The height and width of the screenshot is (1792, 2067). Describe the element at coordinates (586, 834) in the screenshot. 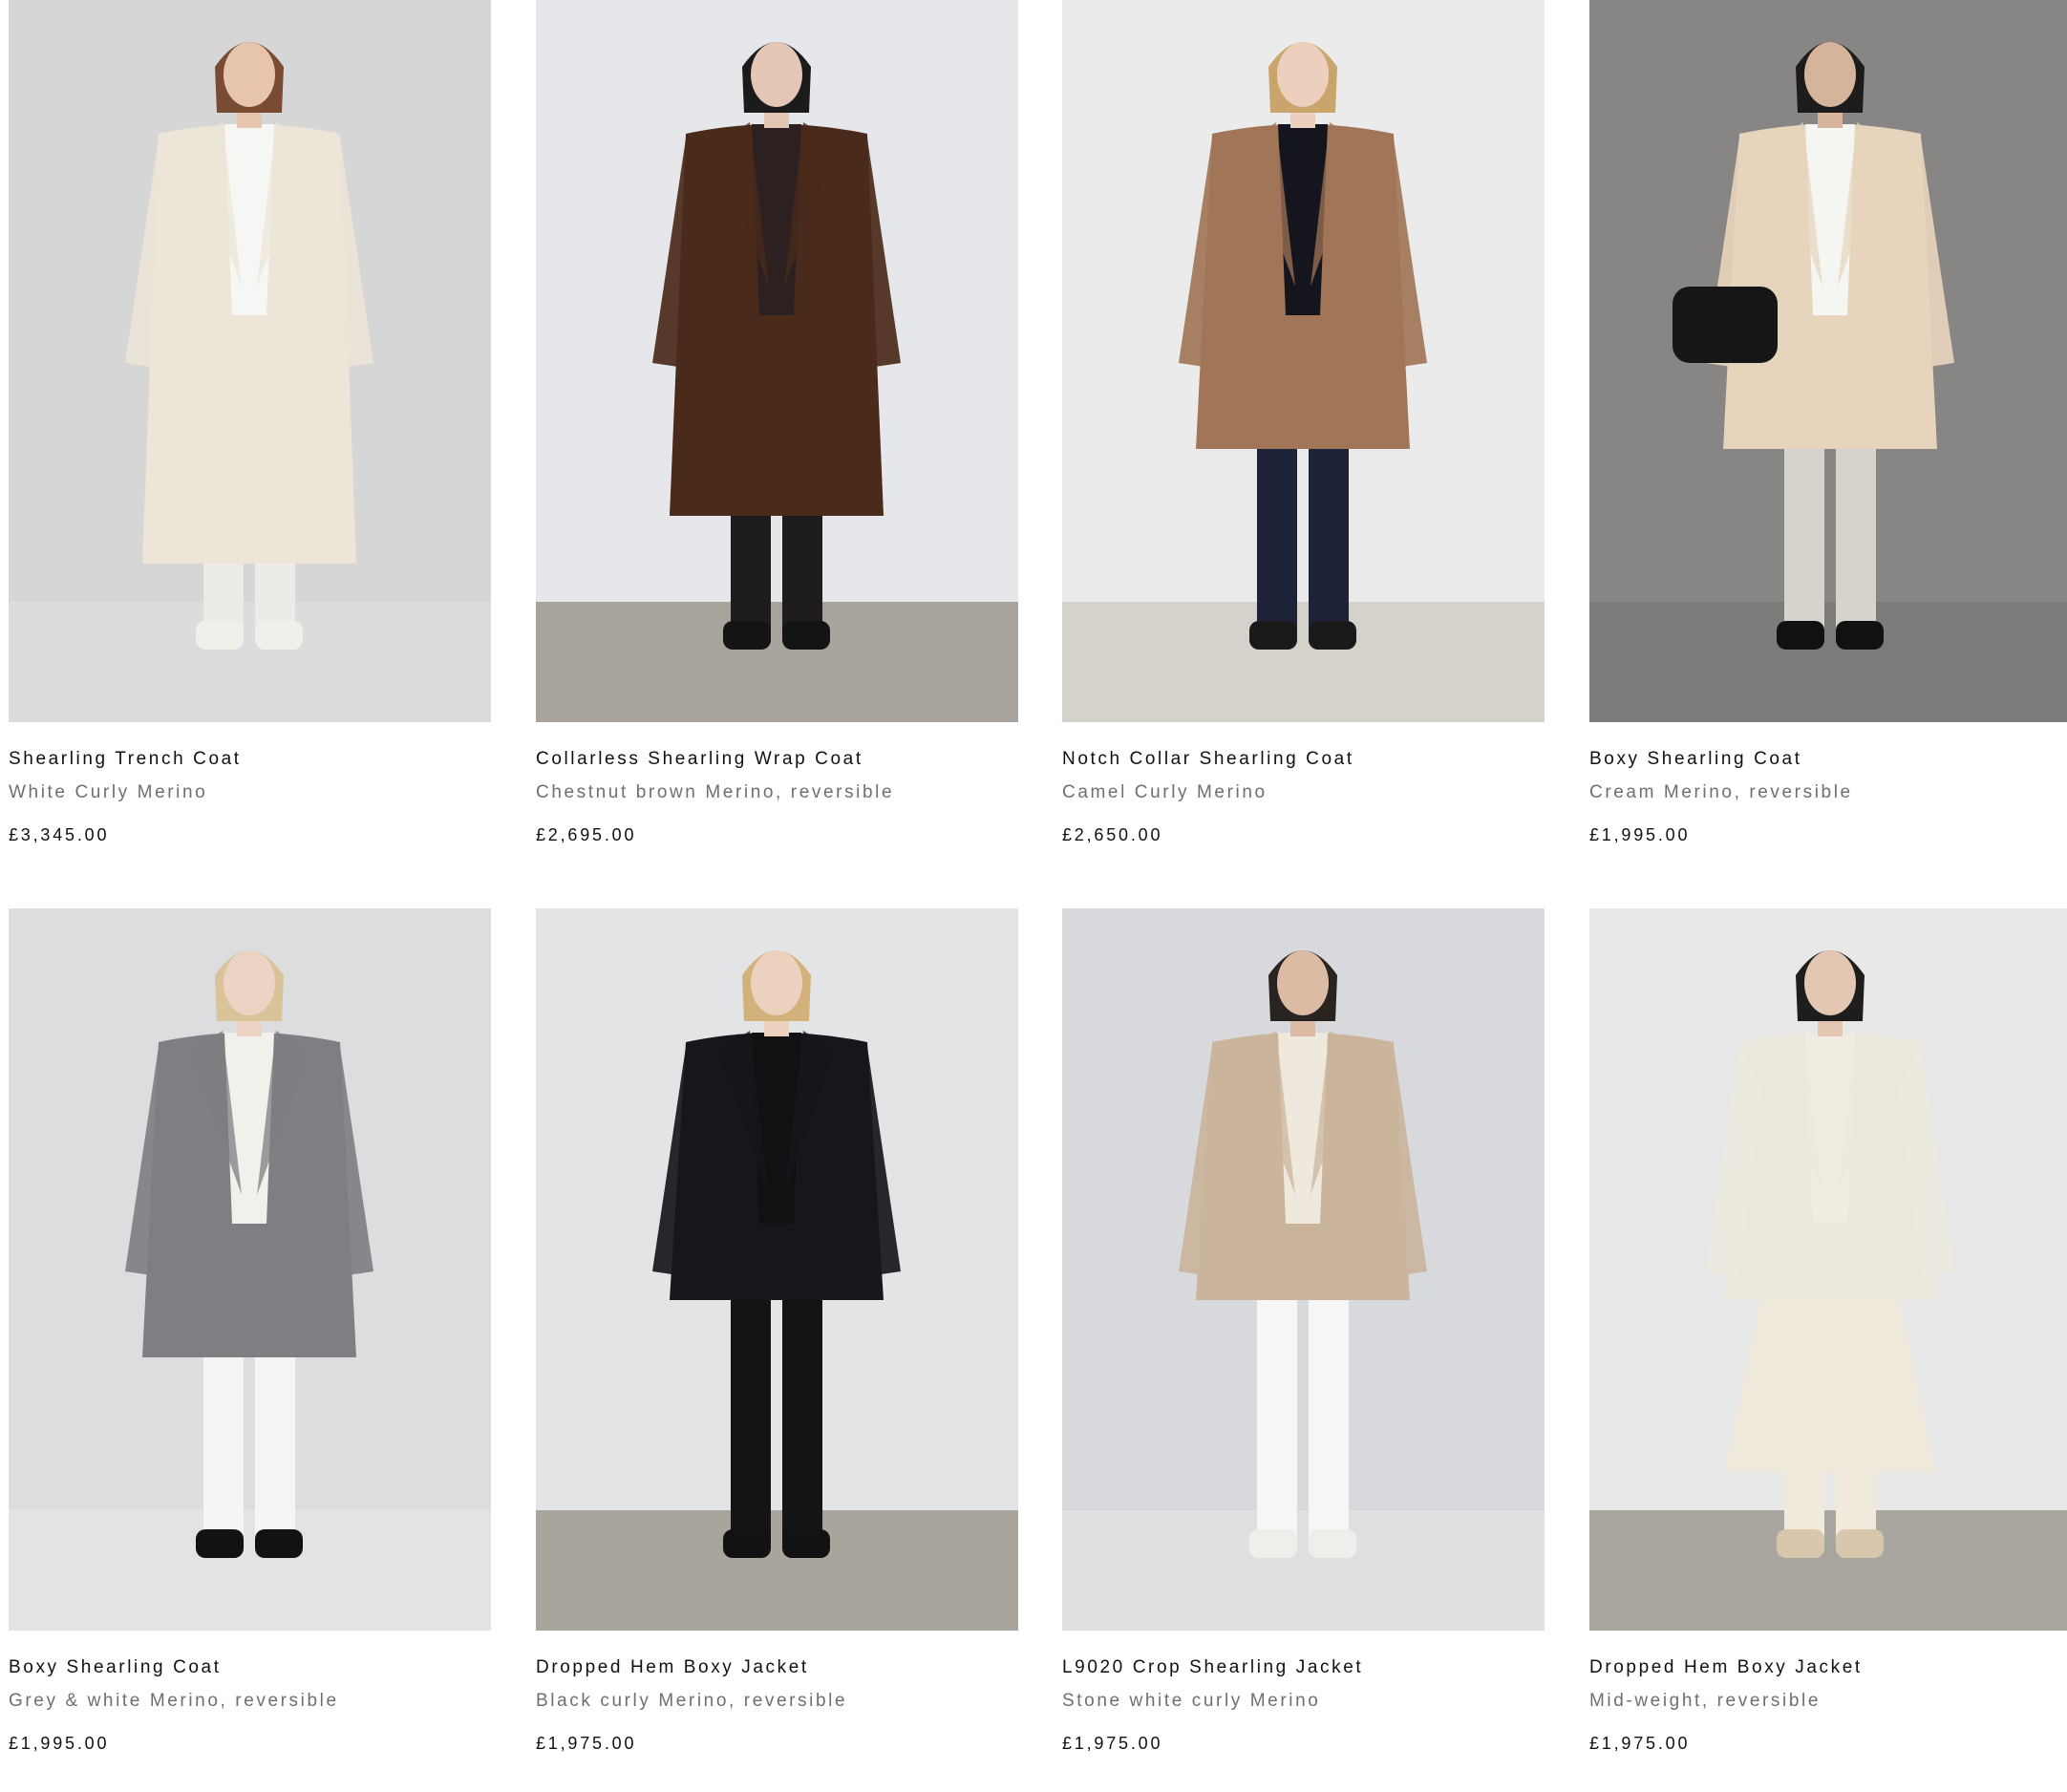

I see `product-price: £2,695.00` at that location.